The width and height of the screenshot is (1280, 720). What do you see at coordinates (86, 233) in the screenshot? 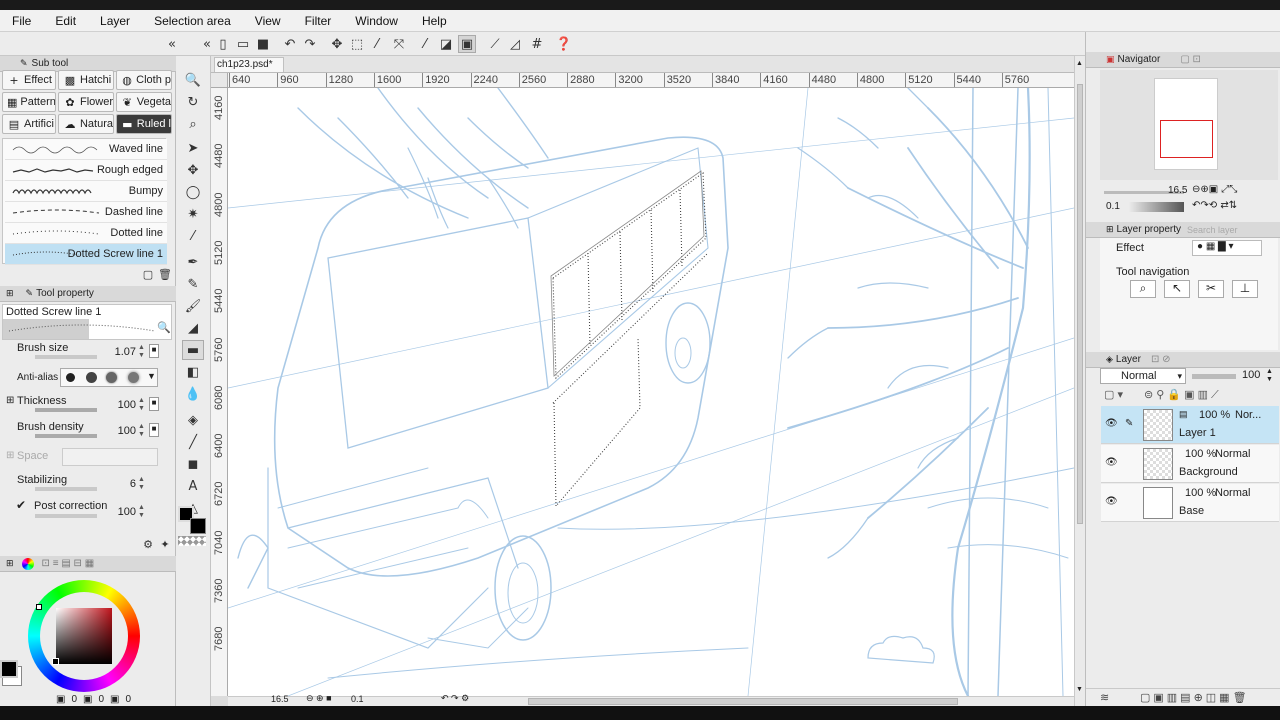
I see `brush-dotted-line: Dotted line` at bounding box center [86, 233].